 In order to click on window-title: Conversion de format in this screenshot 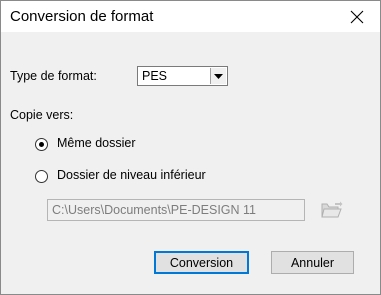, I will do `click(82, 16)`.